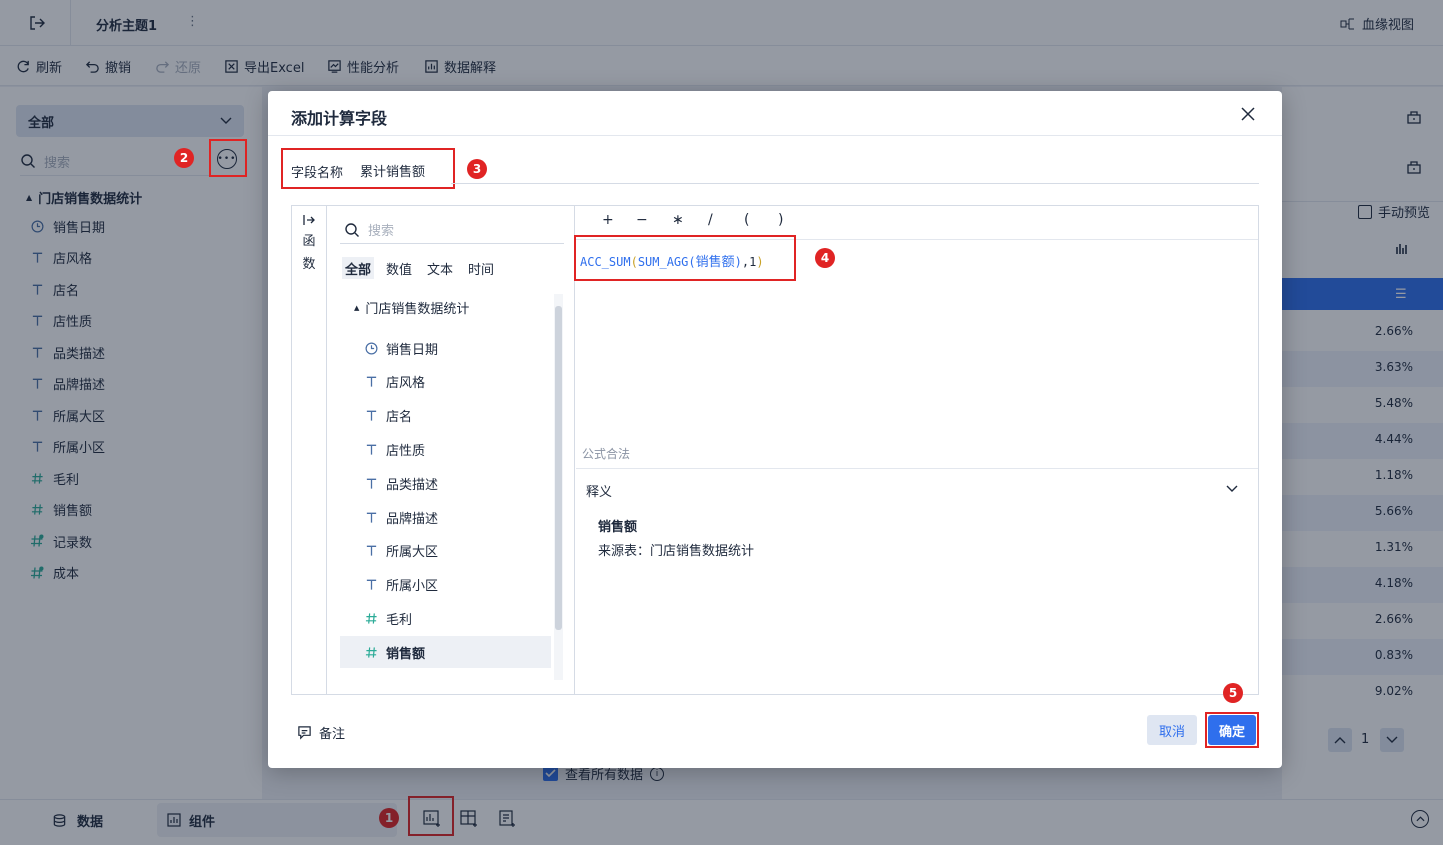 This screenshot has width=1443, height=845. Describe the element at coordinates (417, 309) in the screenshot. I see `tree-root-label: 门店销售数据统计` at that location.